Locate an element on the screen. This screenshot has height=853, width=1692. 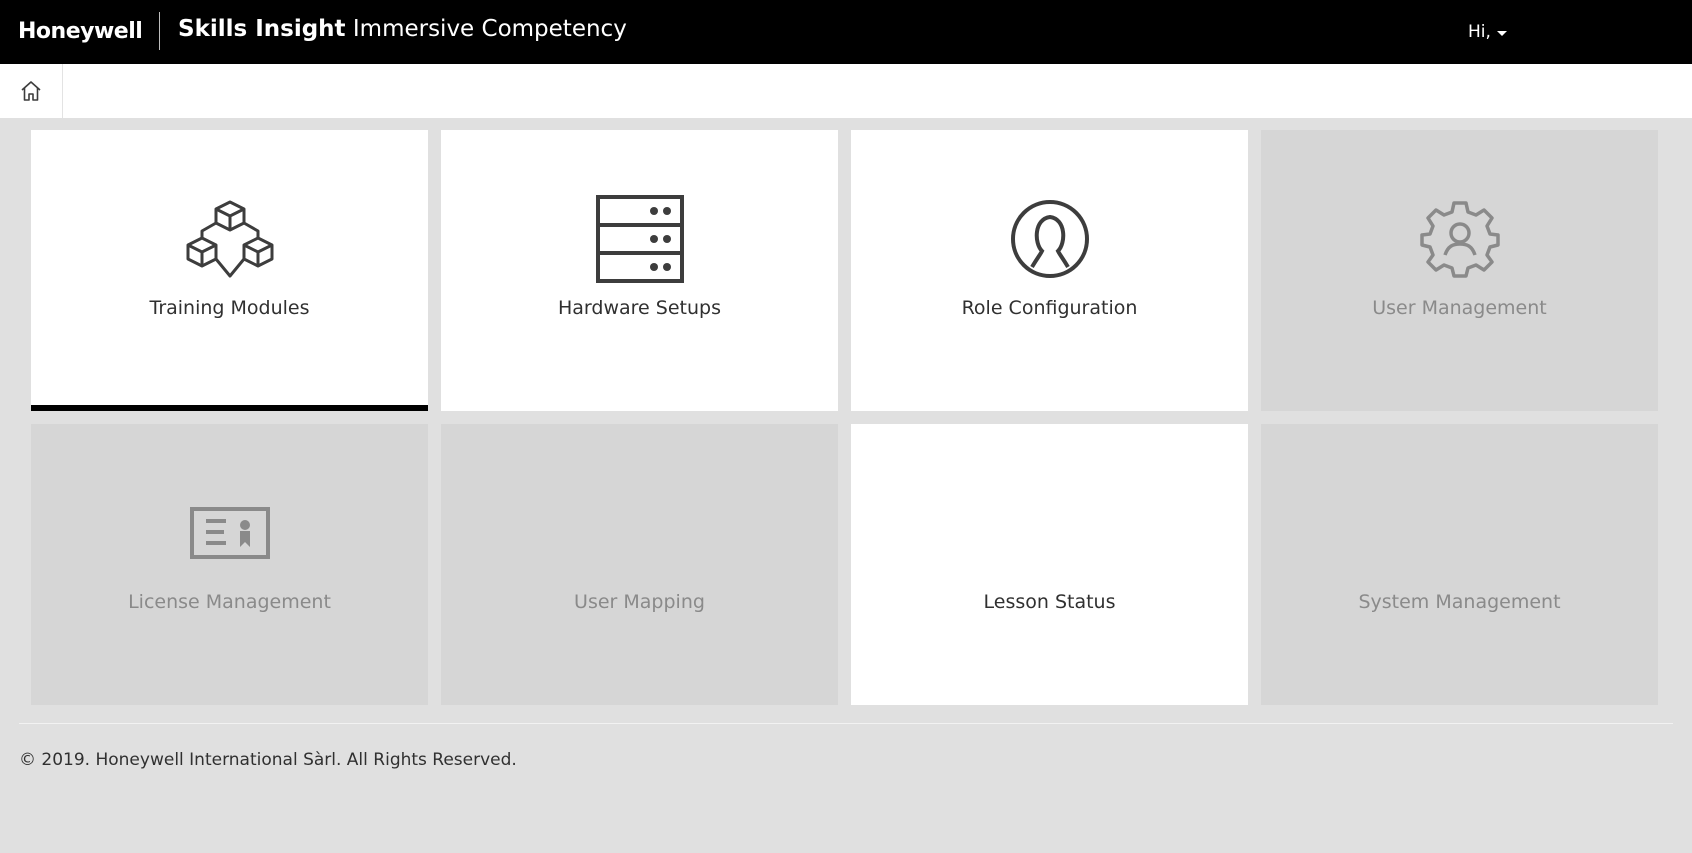
tile-label: Lesson Status is located at coordinates (1049, 602).